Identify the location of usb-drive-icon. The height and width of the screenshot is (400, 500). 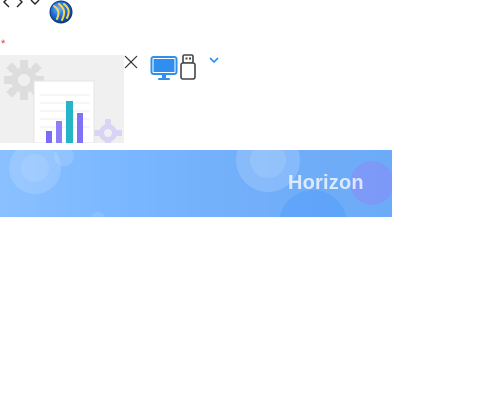
(188, 67).